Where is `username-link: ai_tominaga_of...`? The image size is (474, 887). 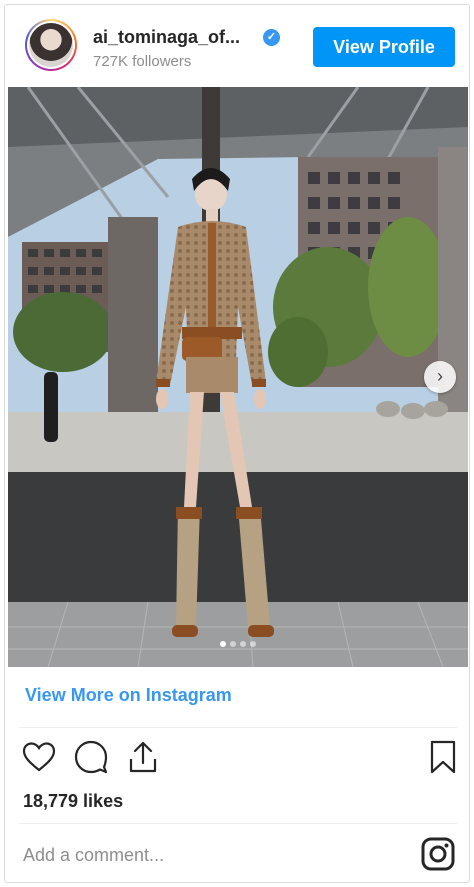
username-link: ai_tominaga_of... is located at coordinates (166, 37).